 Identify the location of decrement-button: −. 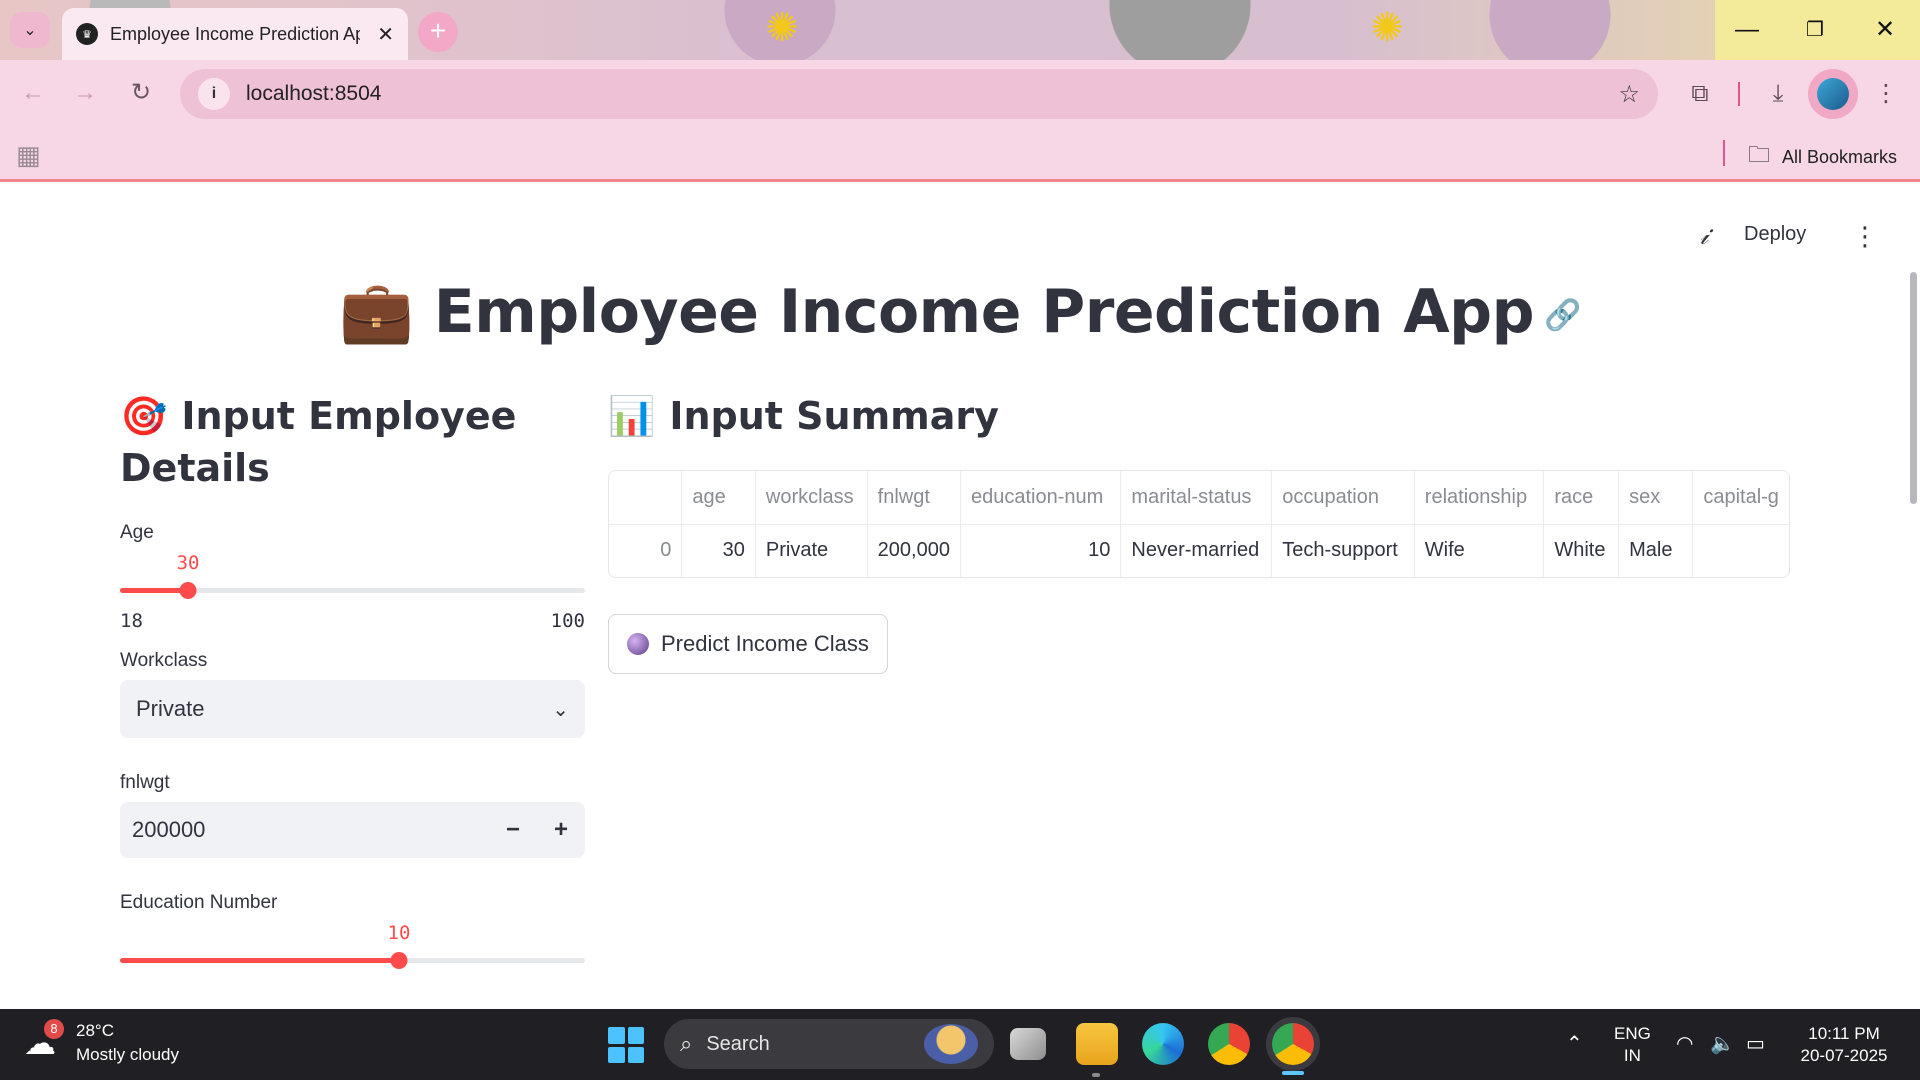
(513, 830).